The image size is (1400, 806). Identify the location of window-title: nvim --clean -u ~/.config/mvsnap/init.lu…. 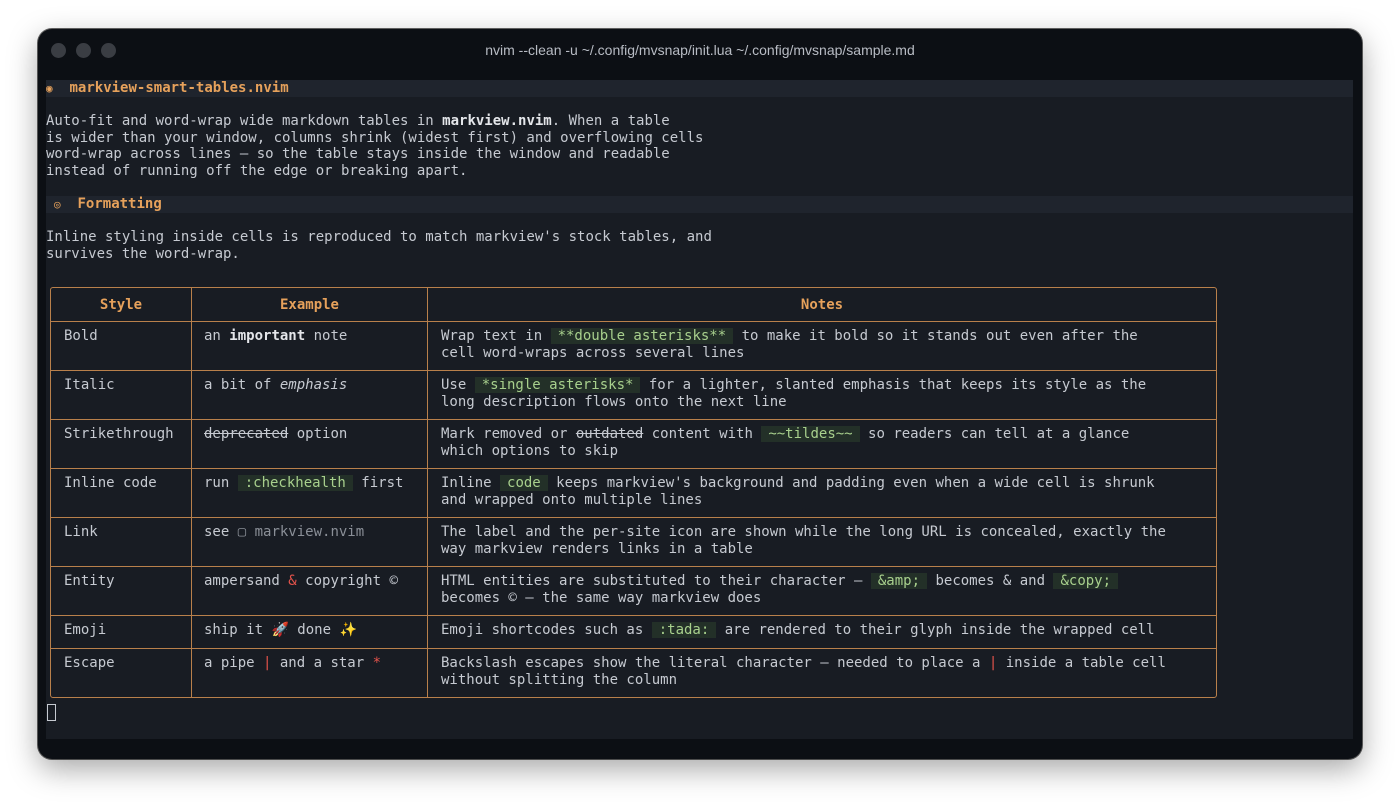
(700, 50).